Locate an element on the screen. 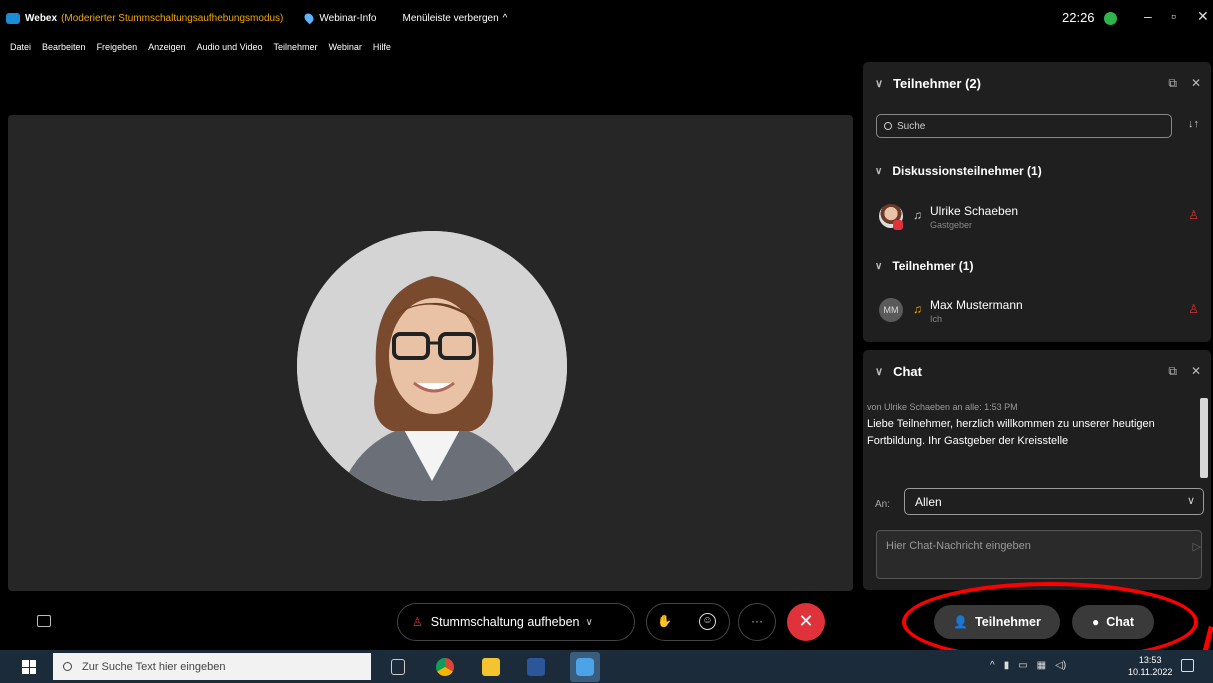 The image size is (1213, 683). menu-anzeigen: Anzeigen is located at coordinates (167, 50).